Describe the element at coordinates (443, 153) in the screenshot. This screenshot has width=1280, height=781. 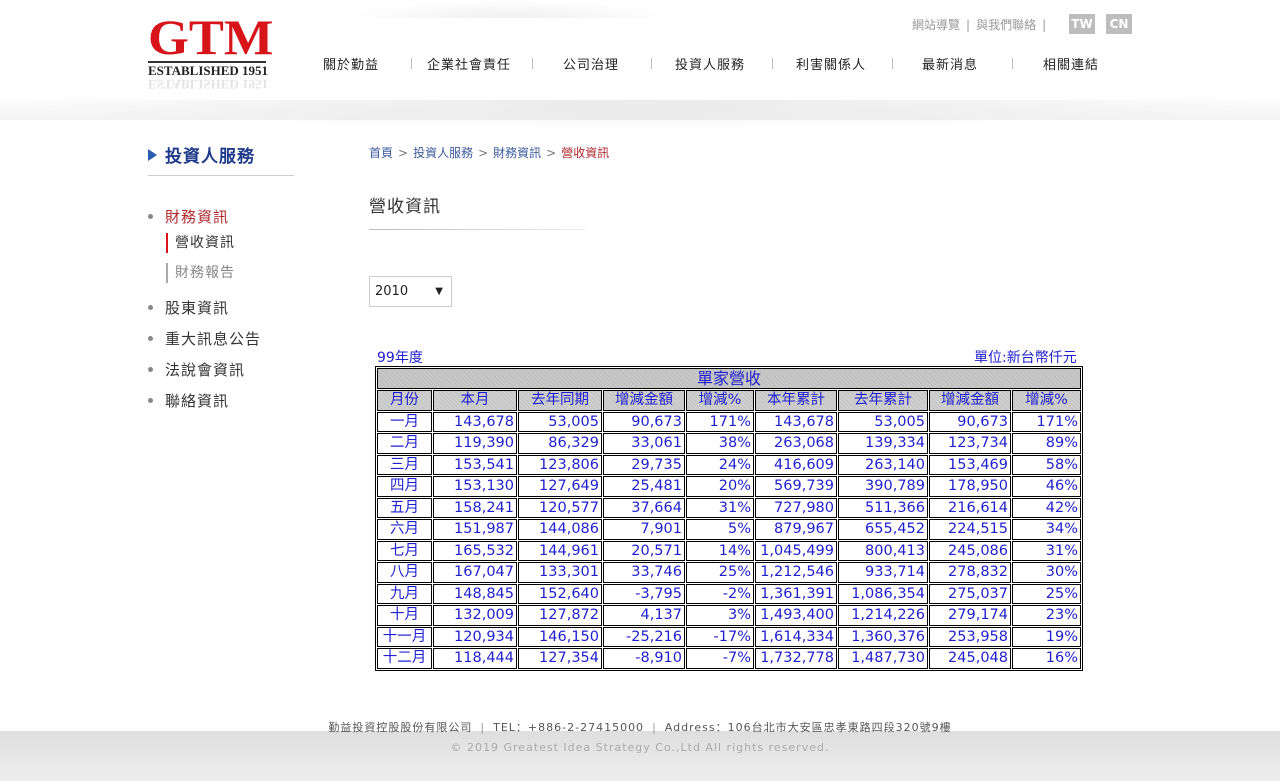
I see `breadcrumb-investor: 投資人服務` at that location.